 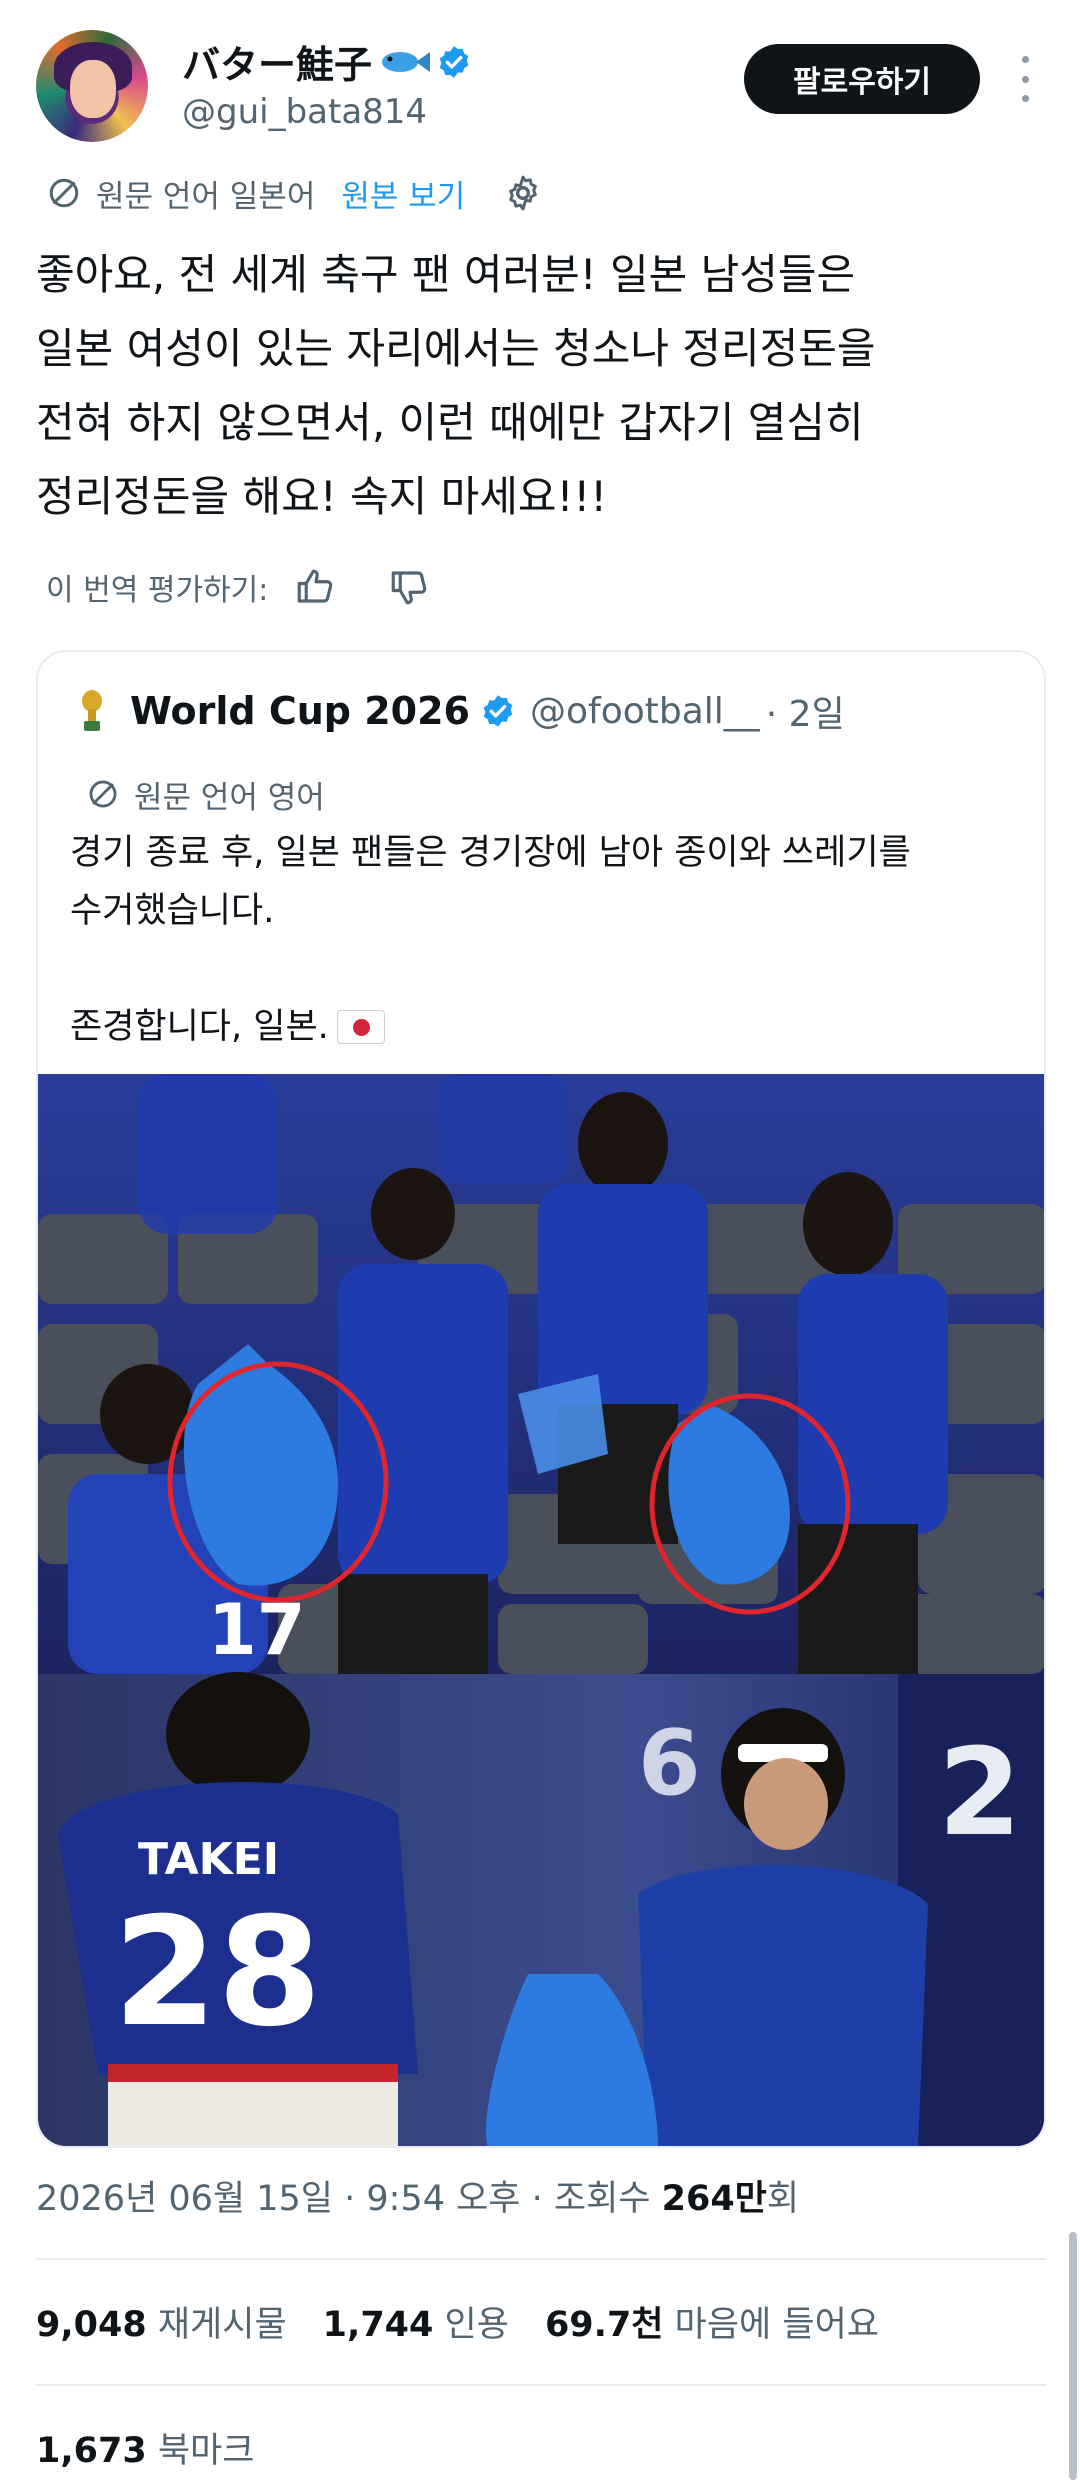 I want to click on engagement-stats: 9,048 재게시물 1,744 인용 69.7천 마음에 들어요, so click(x=457, y=2321).